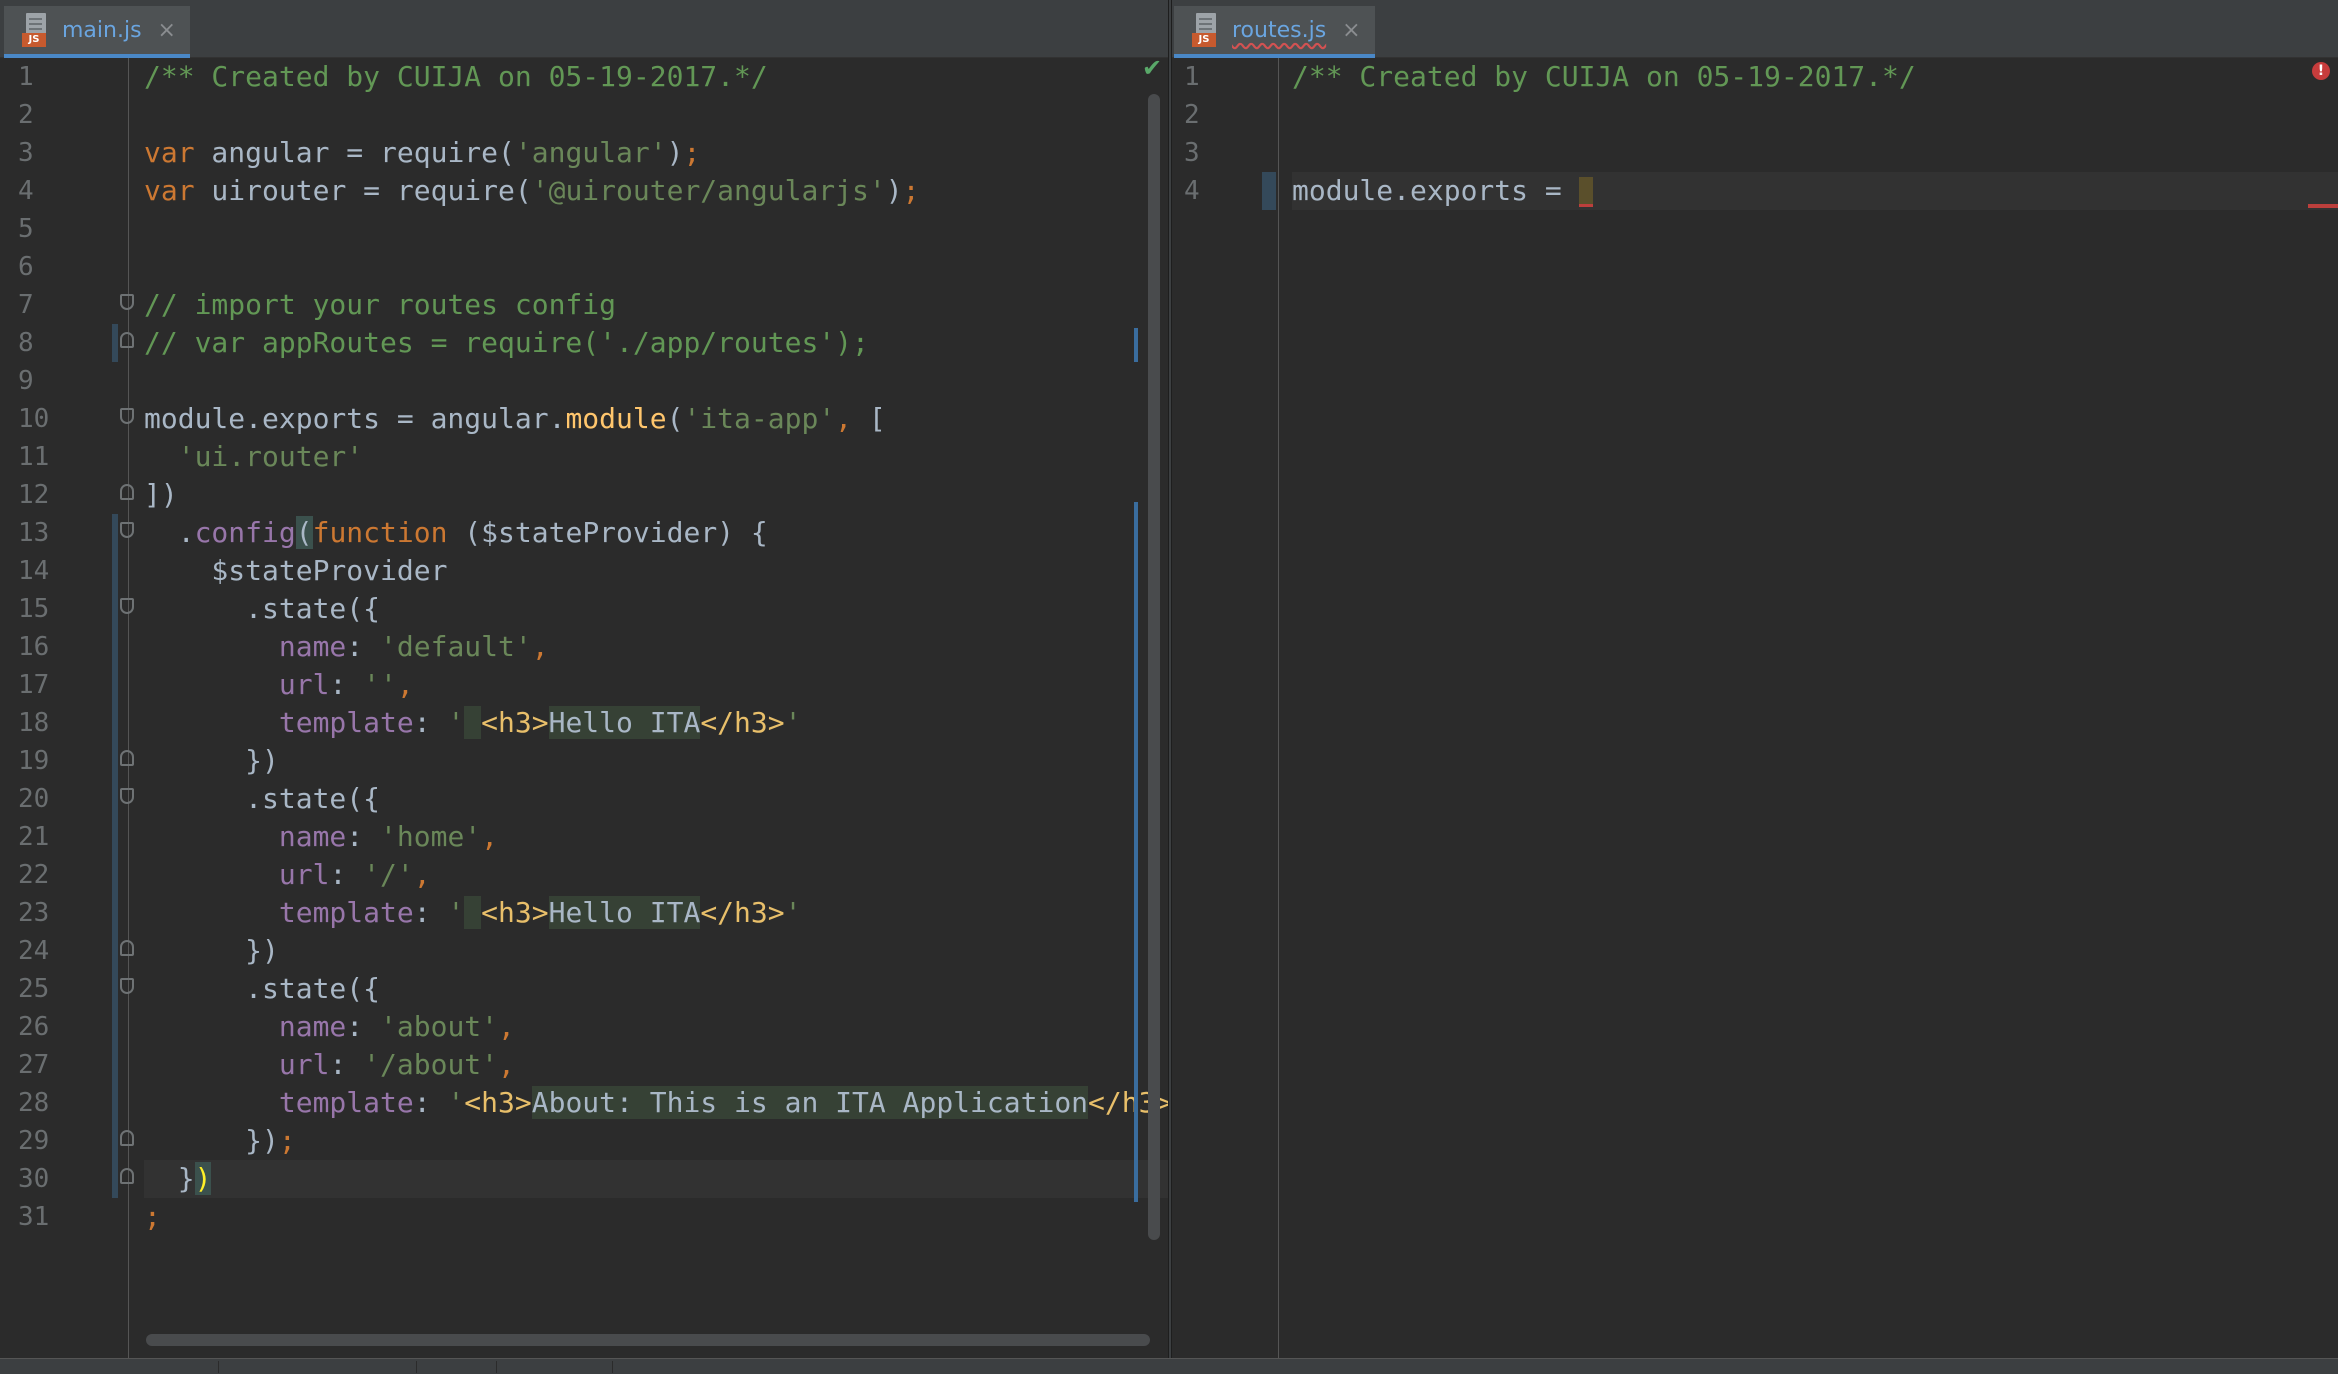  I want to click on line-number: 28, so click(34, 1103).